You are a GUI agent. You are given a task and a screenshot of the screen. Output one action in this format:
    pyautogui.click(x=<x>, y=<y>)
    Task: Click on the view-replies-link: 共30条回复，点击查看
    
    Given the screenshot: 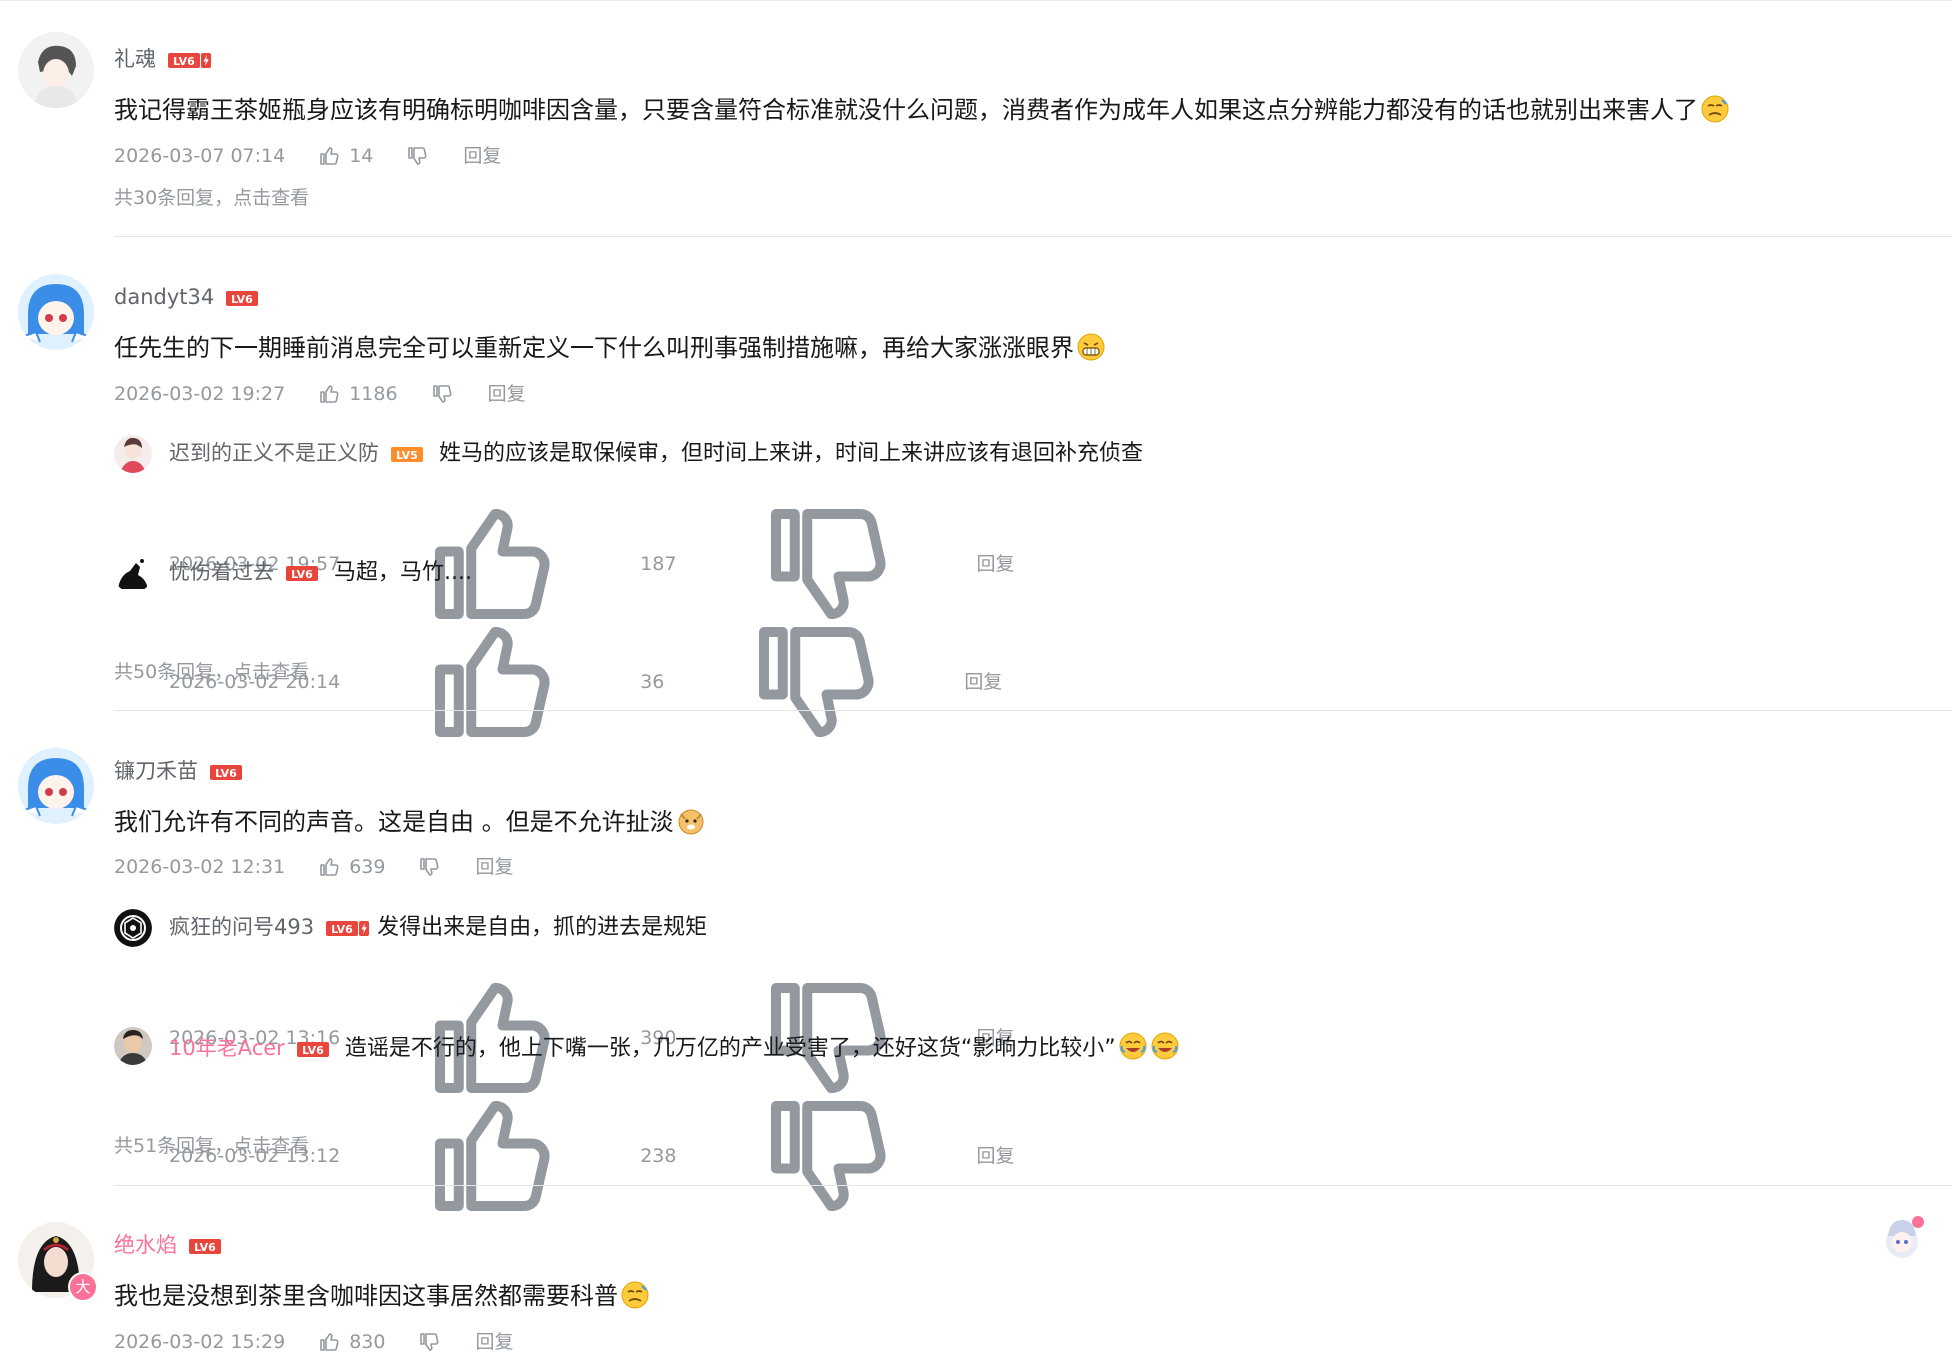 What is the action you would take?
    pyautogui.click(x=211, y=198)
    